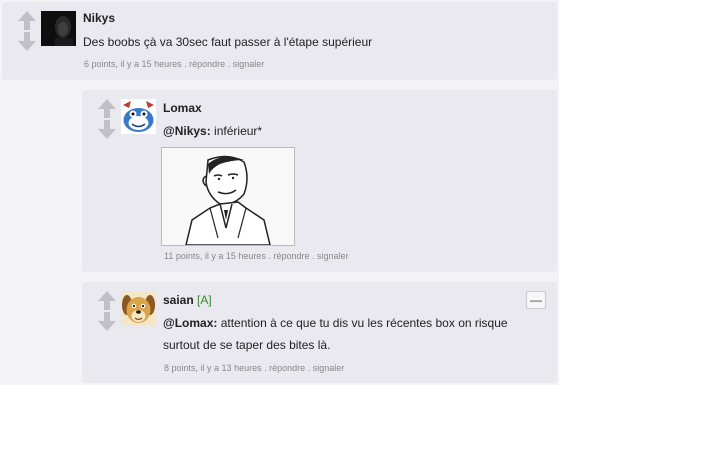 The width and height of the screenshot is (720, 450). I want to click on points-count: 6 points, so click(100, 64).